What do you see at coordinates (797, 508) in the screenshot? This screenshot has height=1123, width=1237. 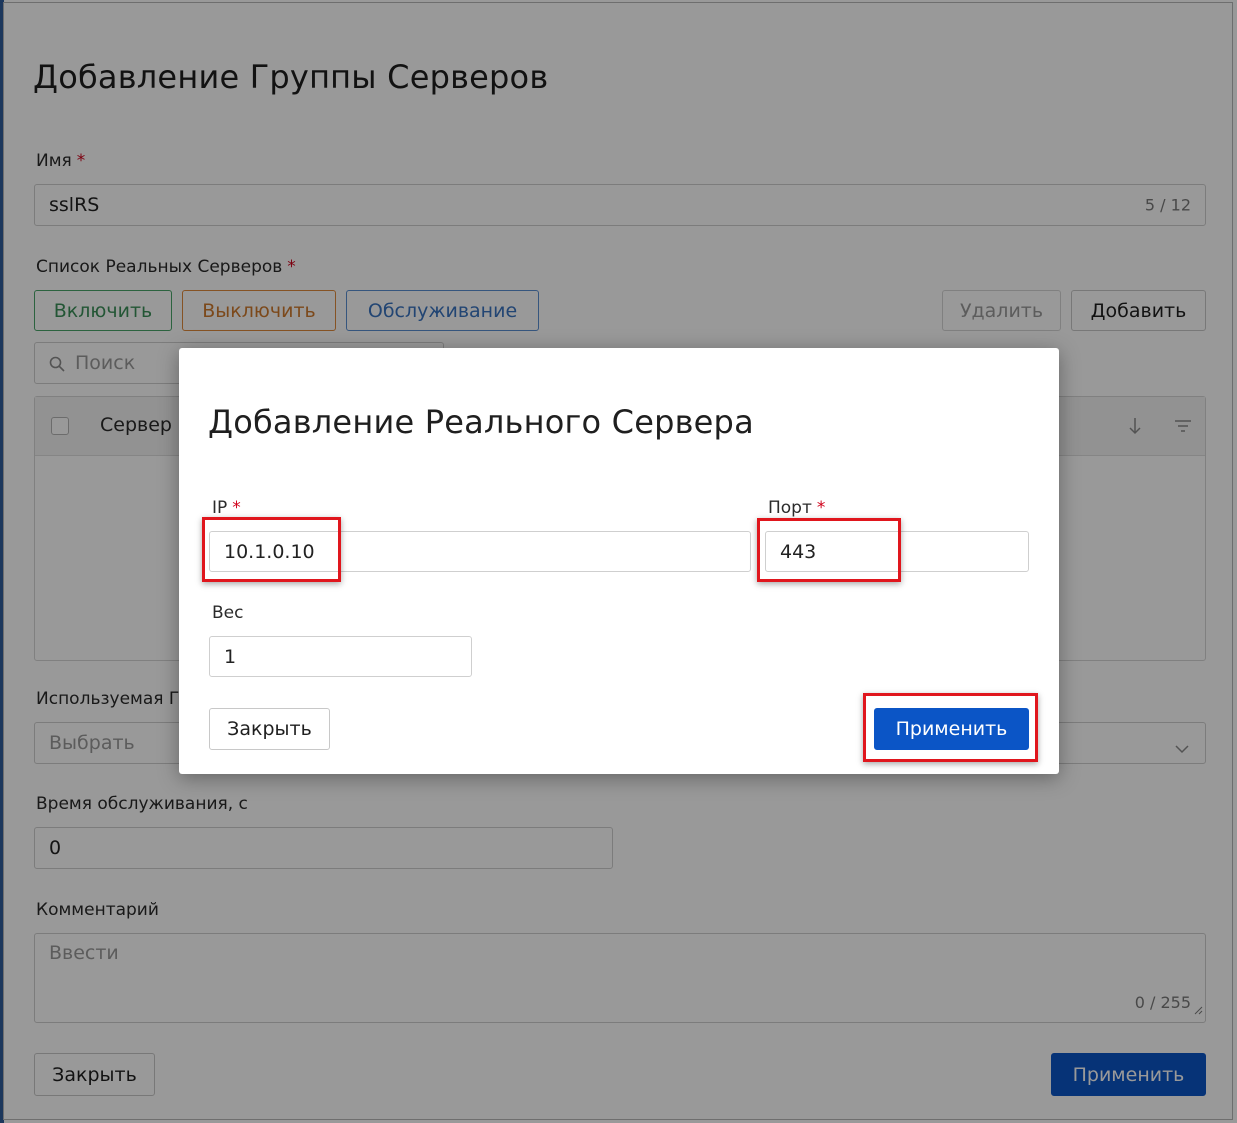 I see `port-label: Порт *` at bounding box center [797, 508].